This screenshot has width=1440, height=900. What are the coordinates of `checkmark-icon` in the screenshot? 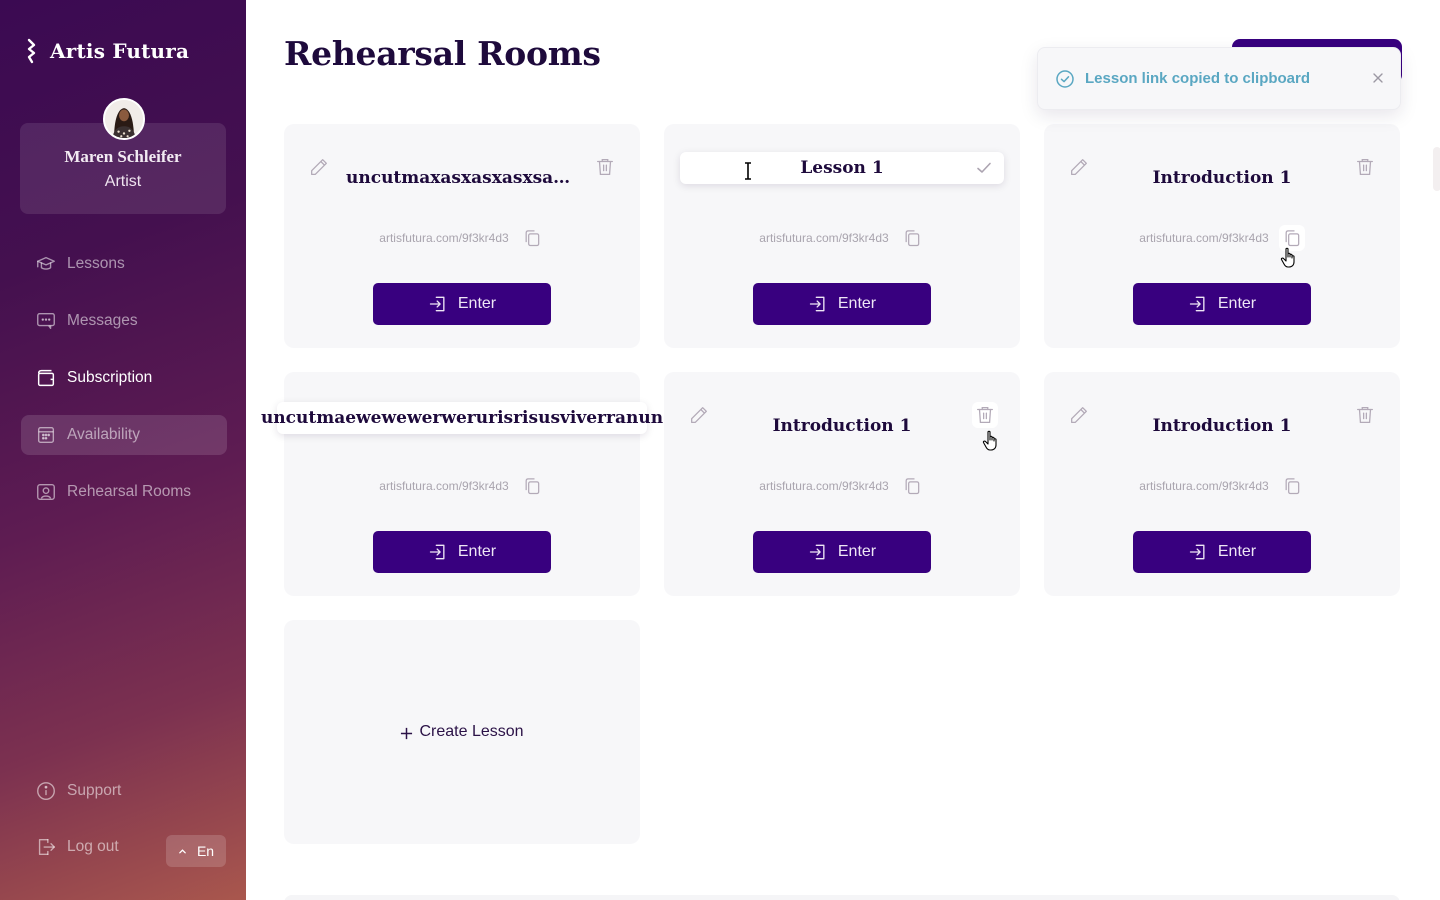 It's located at (984, 168).